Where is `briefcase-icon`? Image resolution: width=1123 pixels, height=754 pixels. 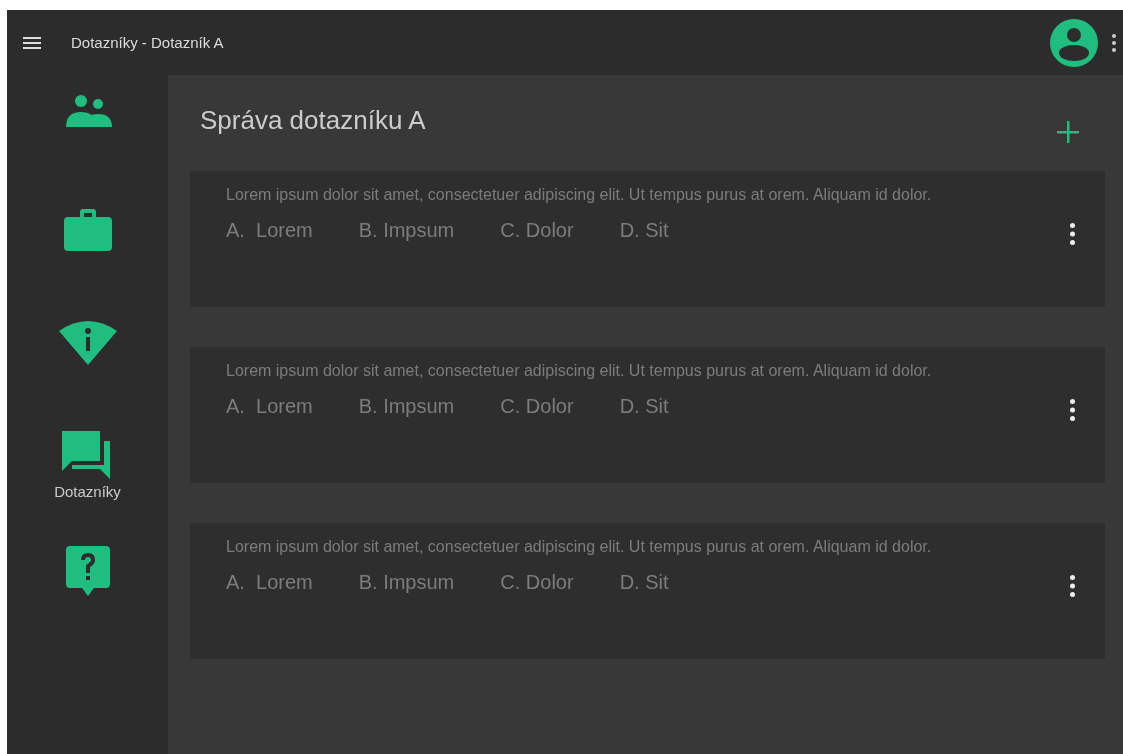 briefcase-icon is located at coordinates (87, 229).